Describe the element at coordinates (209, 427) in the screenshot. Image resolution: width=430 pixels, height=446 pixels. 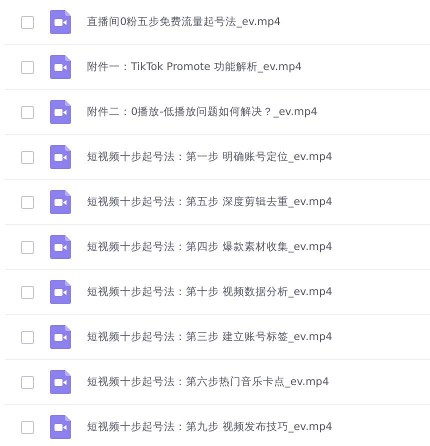
I see `file-name: 短视频十步起号法：第九步 视频发布技巧_ev.mp4` at that location.